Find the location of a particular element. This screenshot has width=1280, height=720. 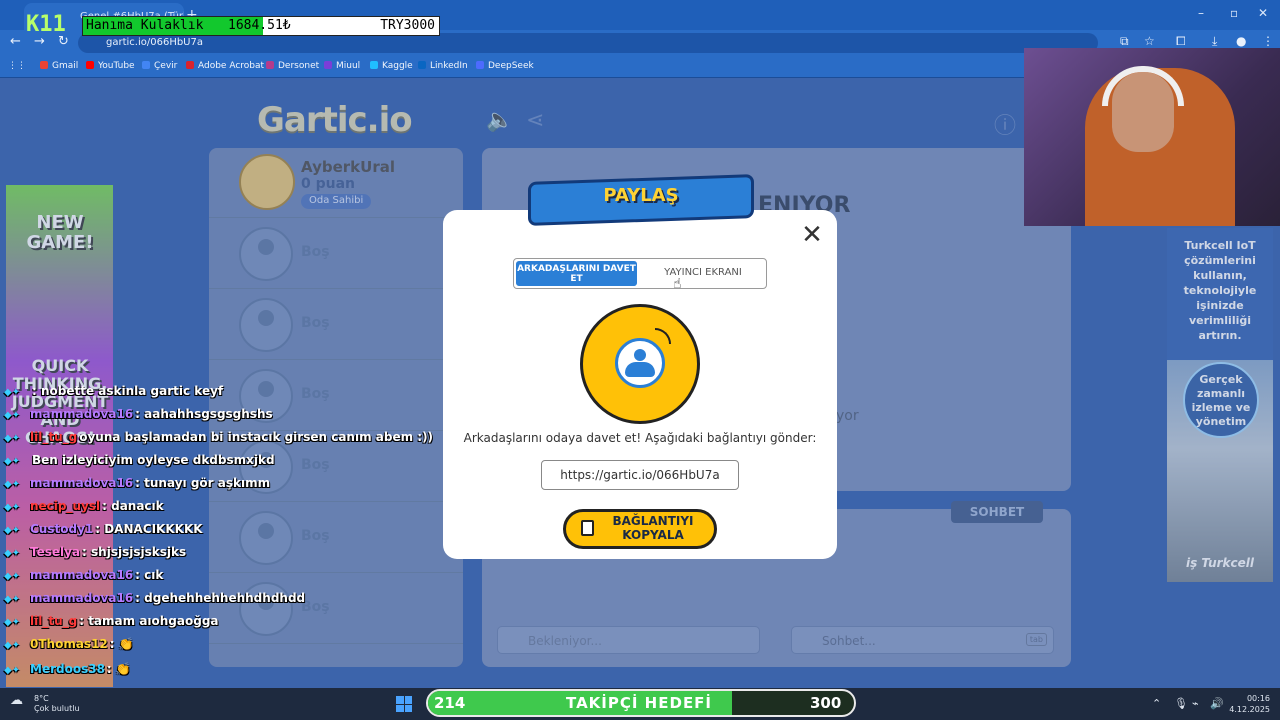

cast-icon: ⧉ is located at coordinates (1124, 41).